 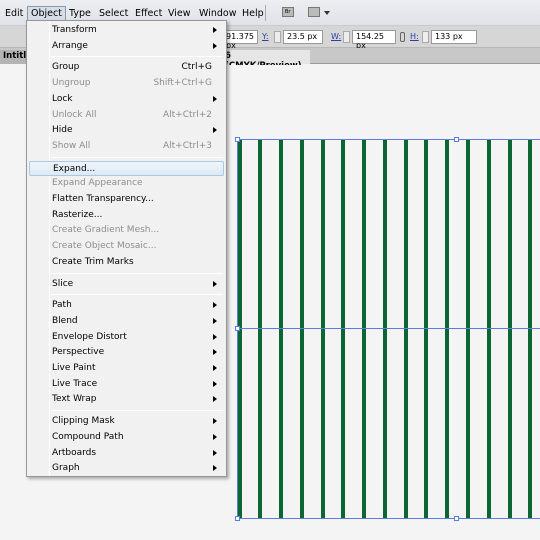 What do you see at coordinates (314, 12) in the screenshot?
I see `arrange-documents-icon` at bounding box center [314, 12].